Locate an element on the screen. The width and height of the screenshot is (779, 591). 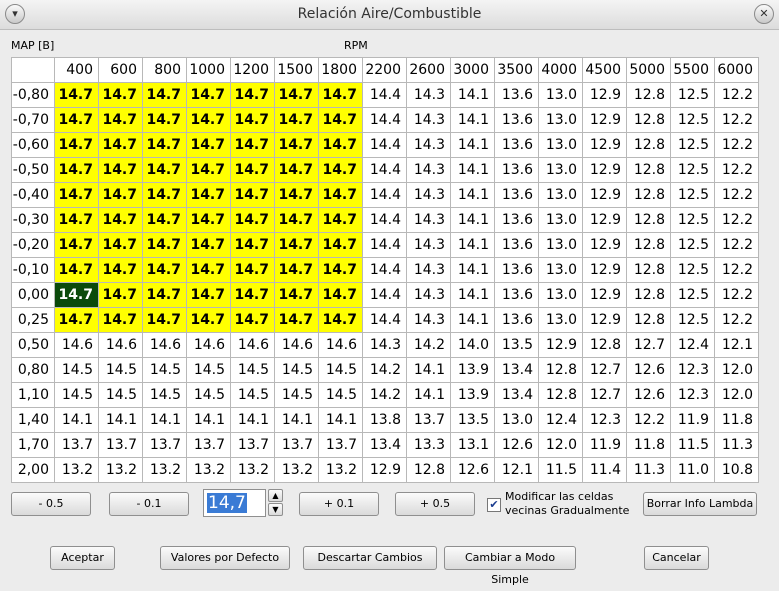
afr-cell: 12.1 is located at coordinates (516, 470).